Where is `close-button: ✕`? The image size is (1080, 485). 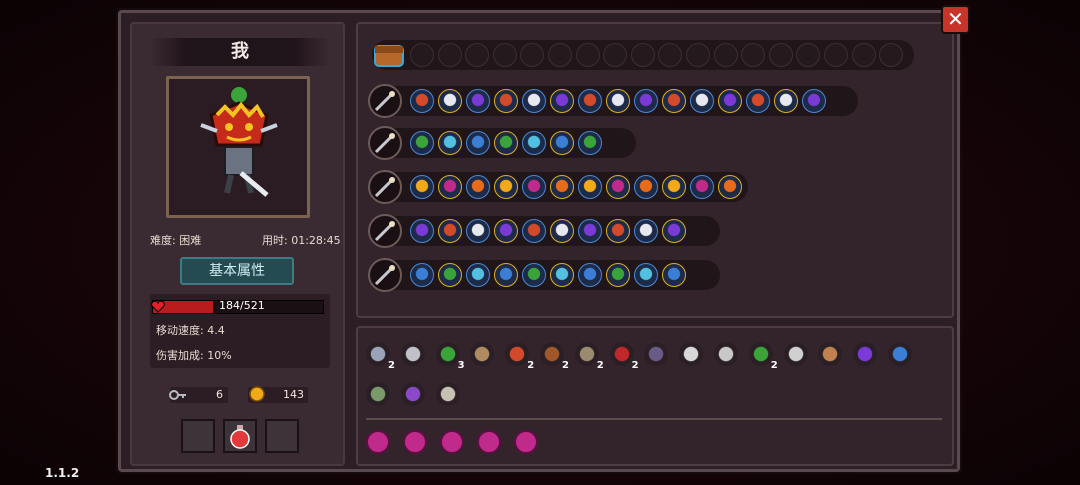
close-button: ✕ is located at coordinates (955, 19).